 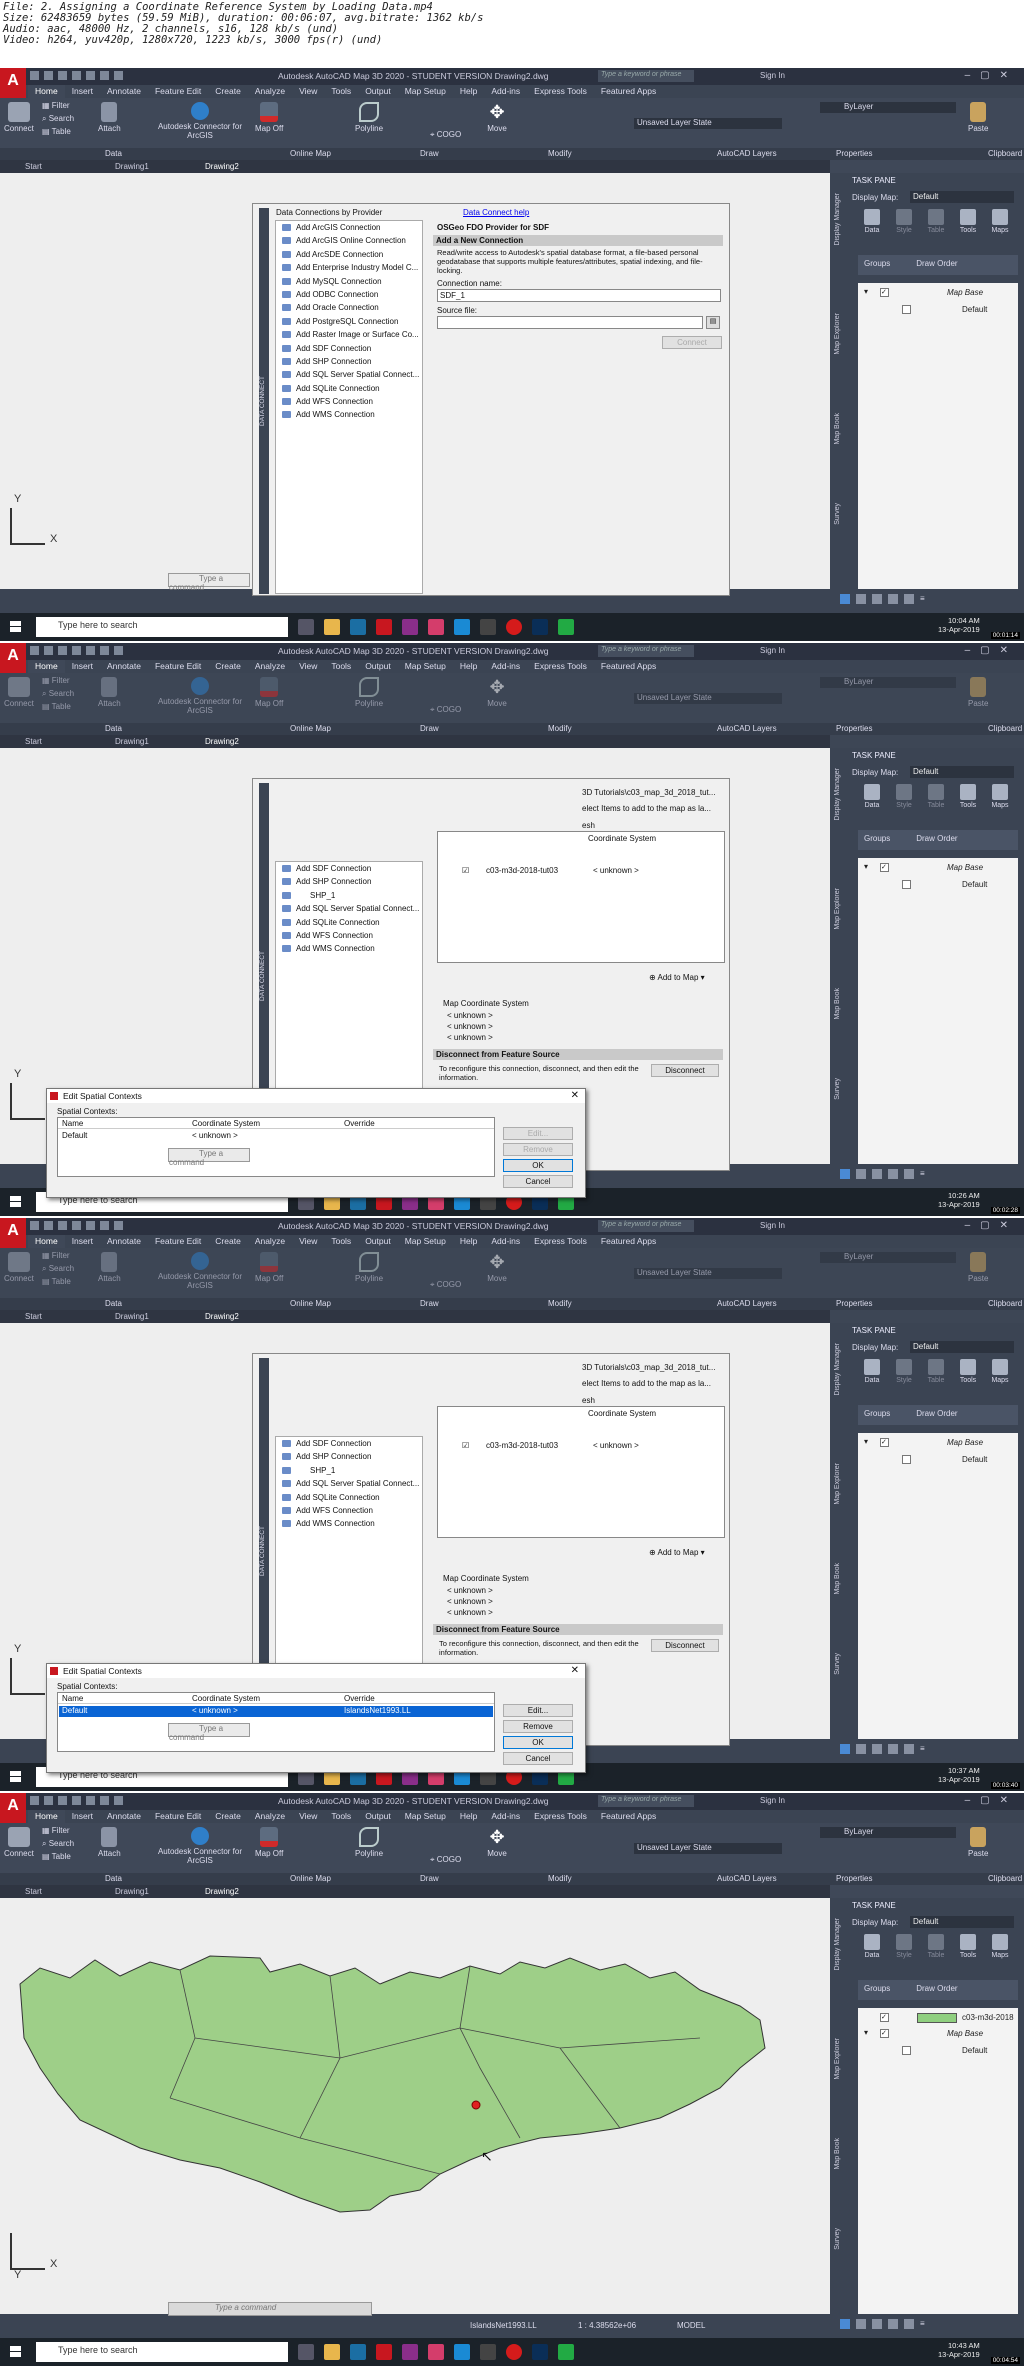 What do you see at coordinates (358, 627) in the screenshot?
I see `autocad-map-icon` at bounding box center [358, 627].